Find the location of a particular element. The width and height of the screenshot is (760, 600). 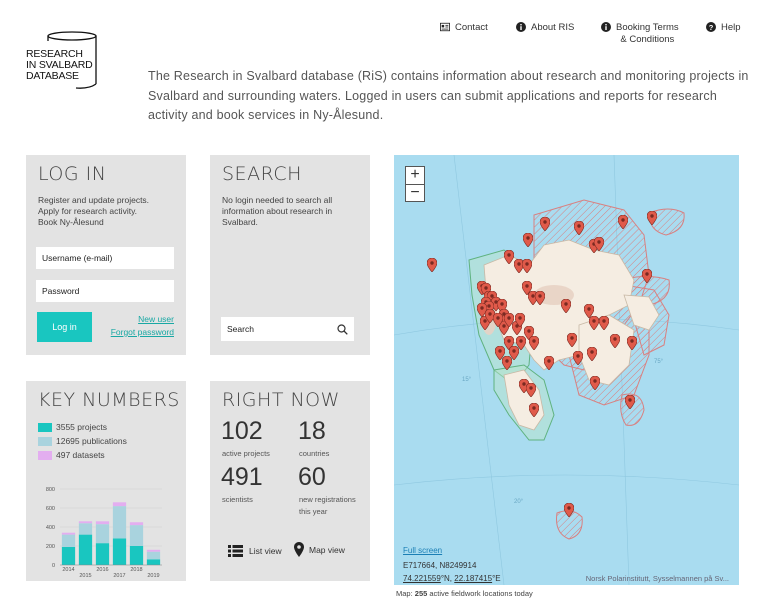

list-view-button: List view is located at coordinates (255, 551).